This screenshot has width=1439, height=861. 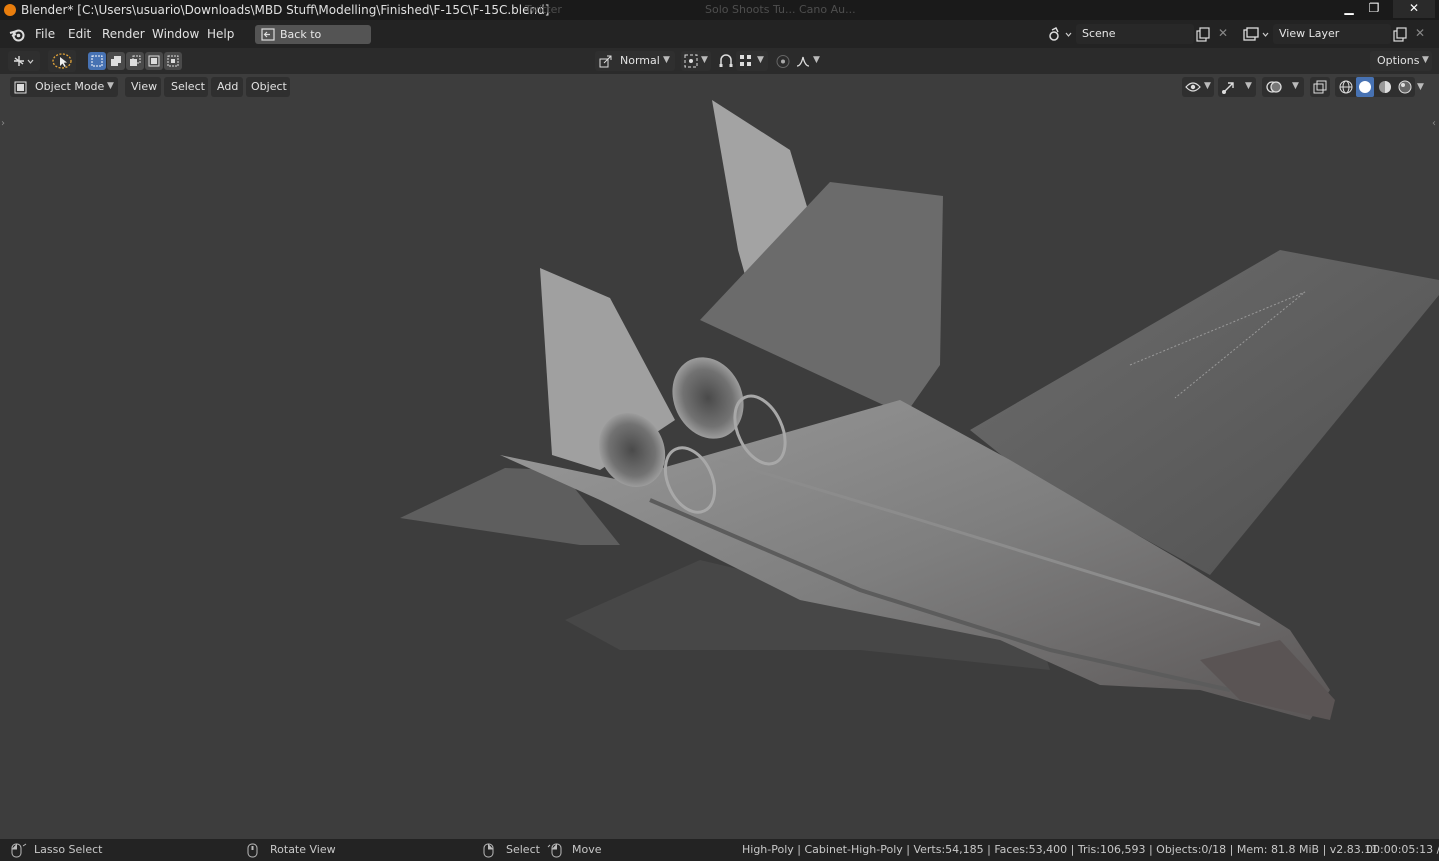 I want to click on mouse-left-icon, so click(x=19, y=850).